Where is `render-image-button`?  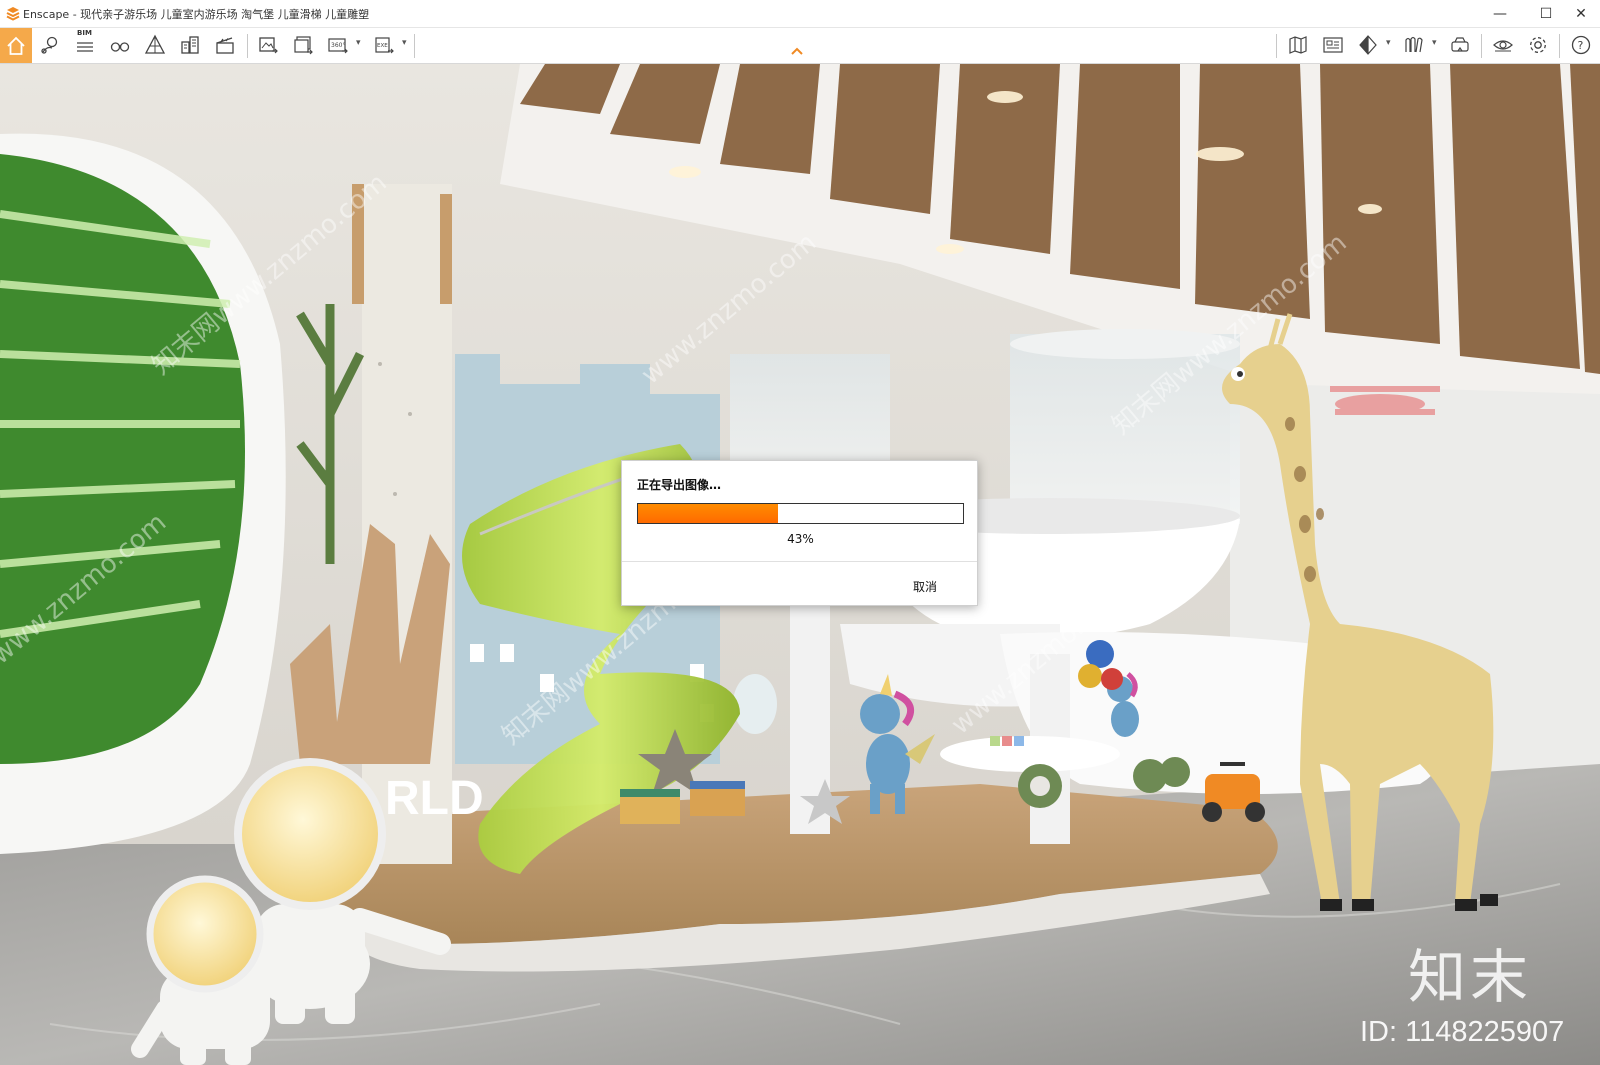 render-image-button is located at coordinates (268, 45).